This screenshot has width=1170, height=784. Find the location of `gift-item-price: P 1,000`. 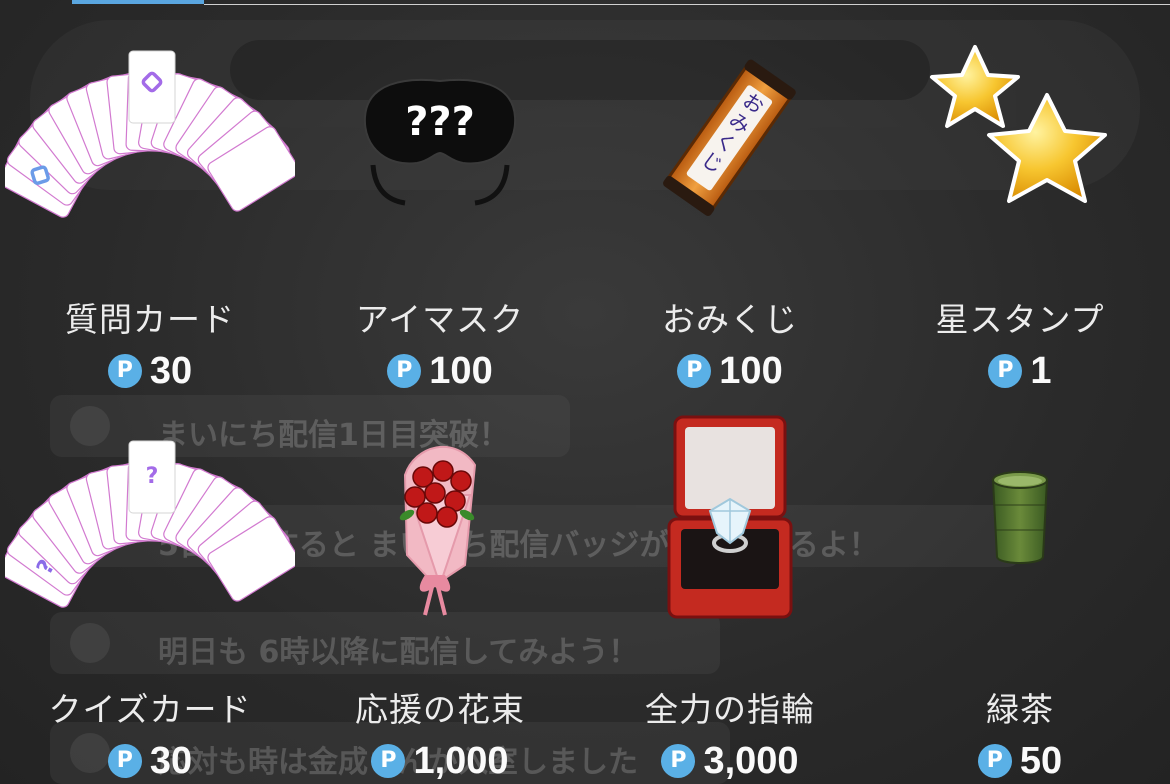

gift-item-price: P 1,000 is located at coordinates (440, 760).